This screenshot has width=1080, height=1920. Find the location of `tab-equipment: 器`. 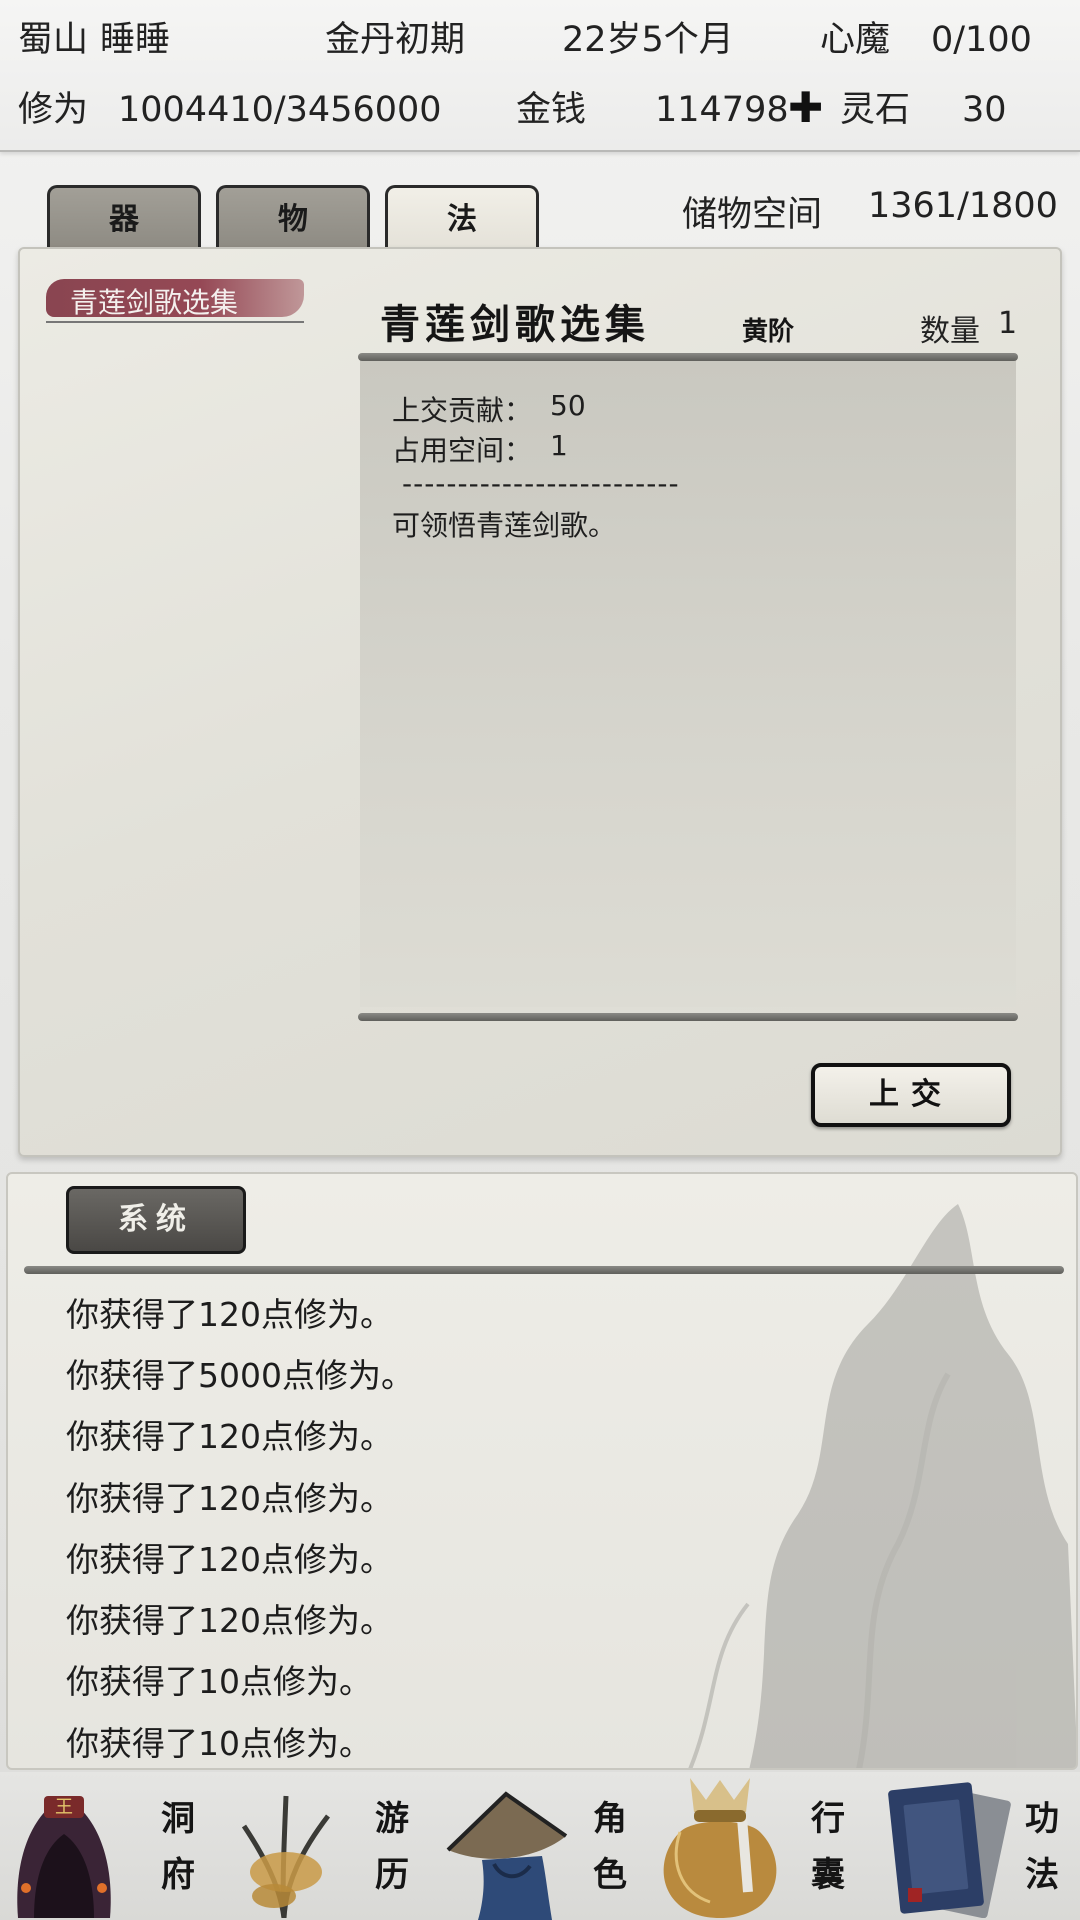

tab-equipment: 器 is located at coordinates (124, 218).